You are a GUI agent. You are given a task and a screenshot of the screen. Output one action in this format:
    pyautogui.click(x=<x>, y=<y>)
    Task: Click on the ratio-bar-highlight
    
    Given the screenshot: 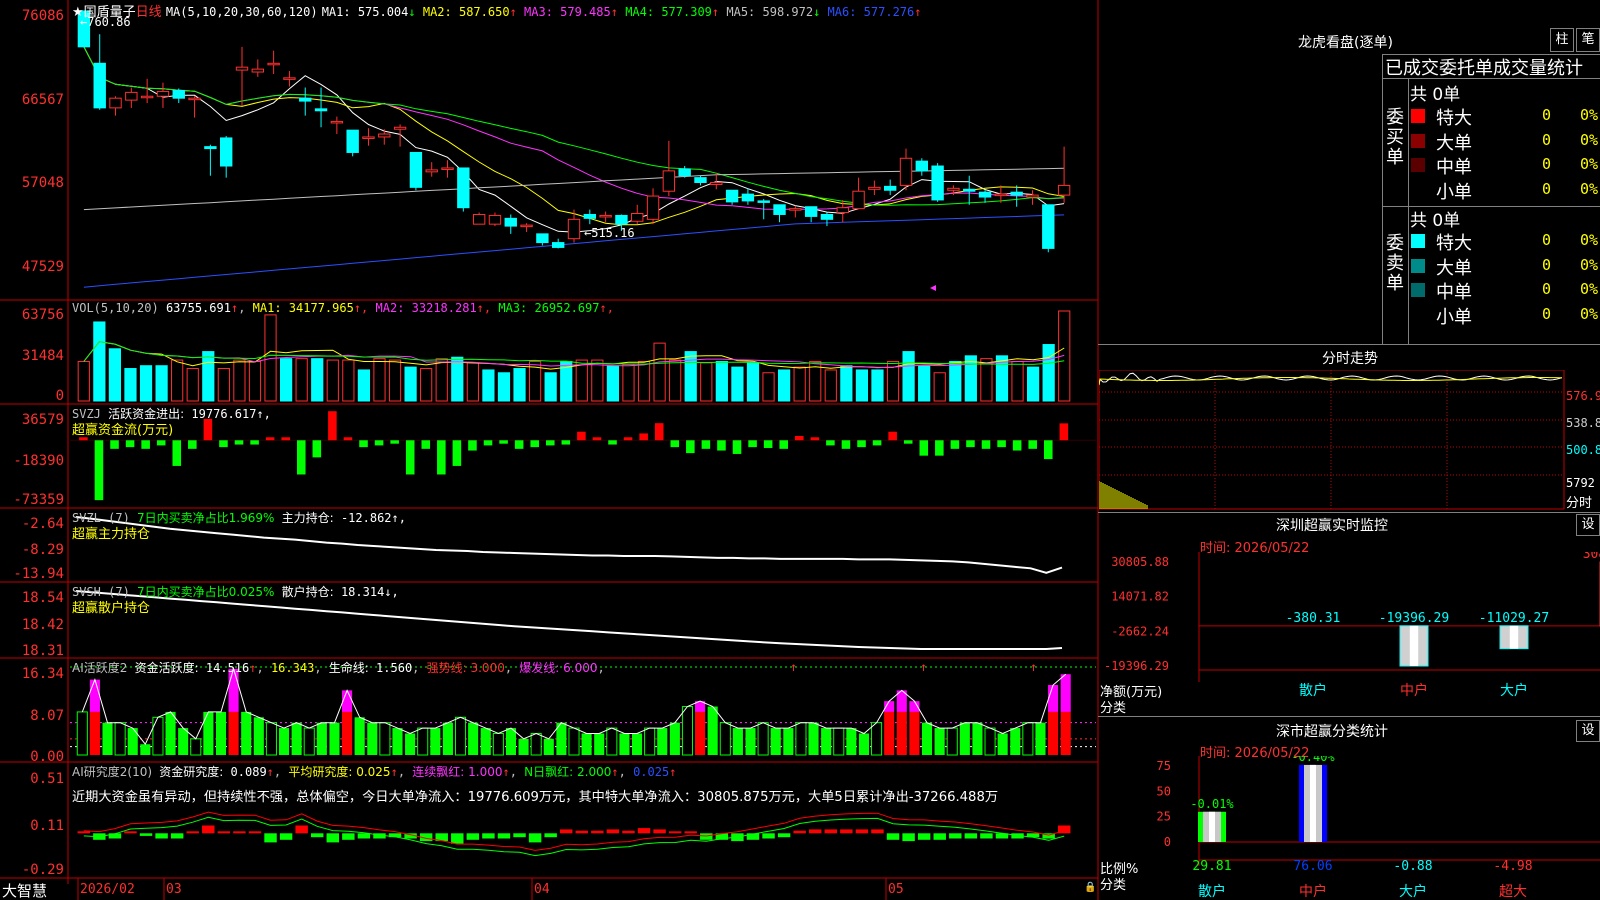 What is the action you would take?
    pyautogui.click(x=1212, y=826)
    